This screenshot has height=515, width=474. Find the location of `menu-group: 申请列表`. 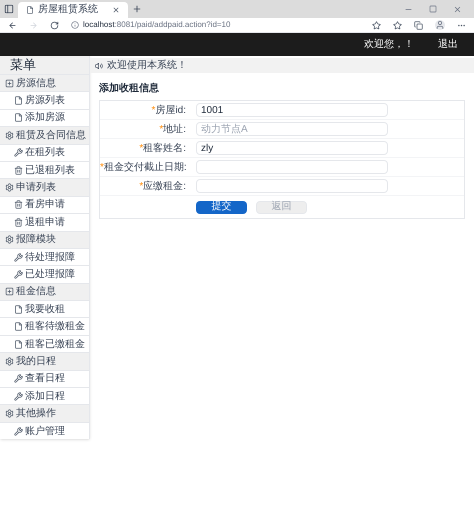

menu-group: 申请列表 is located at coordinates (44, 187).